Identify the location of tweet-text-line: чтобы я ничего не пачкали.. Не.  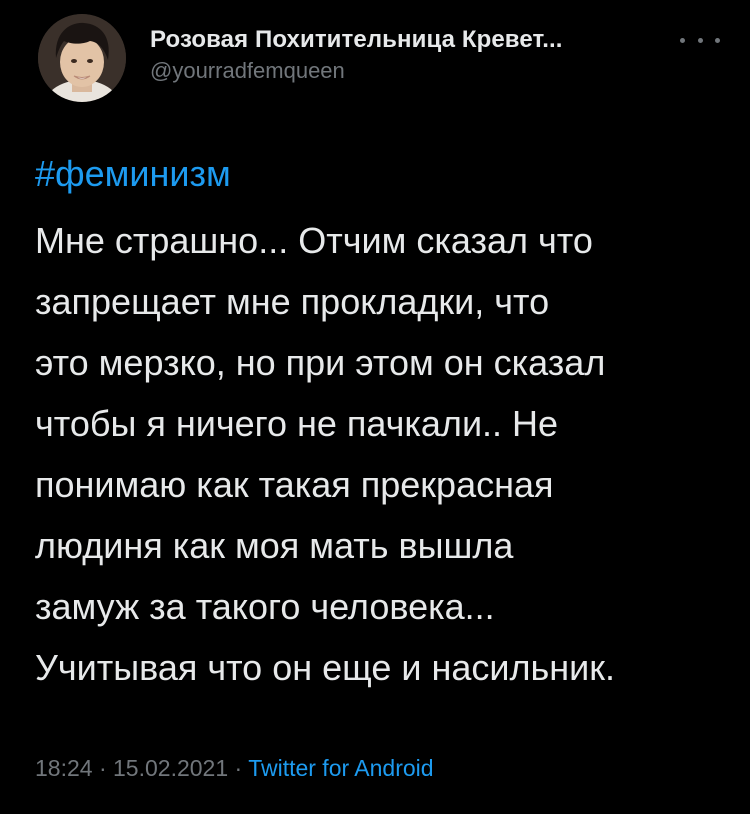
(297, 423).